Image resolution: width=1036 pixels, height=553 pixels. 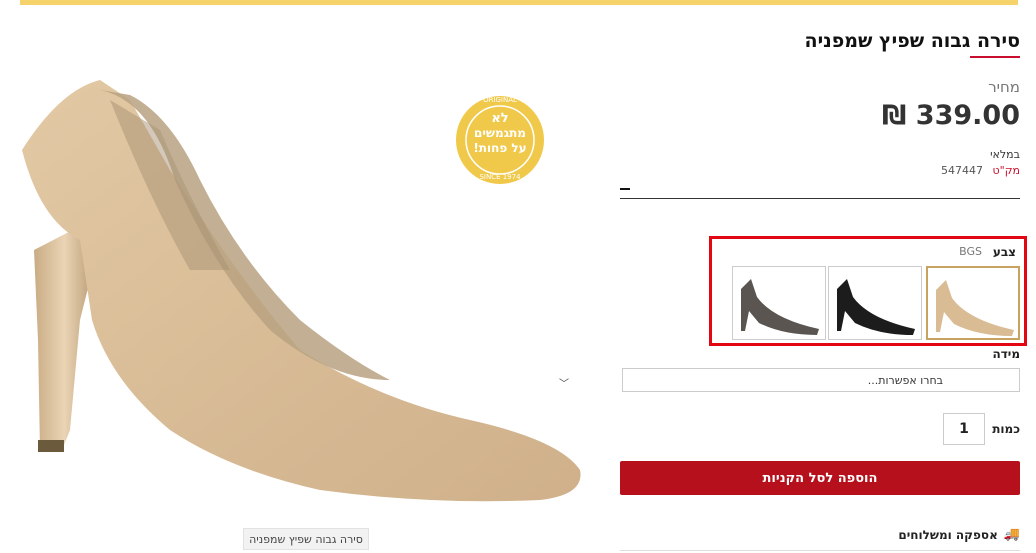 I want to click on swatch-champagne, so click(x=973, y=303).